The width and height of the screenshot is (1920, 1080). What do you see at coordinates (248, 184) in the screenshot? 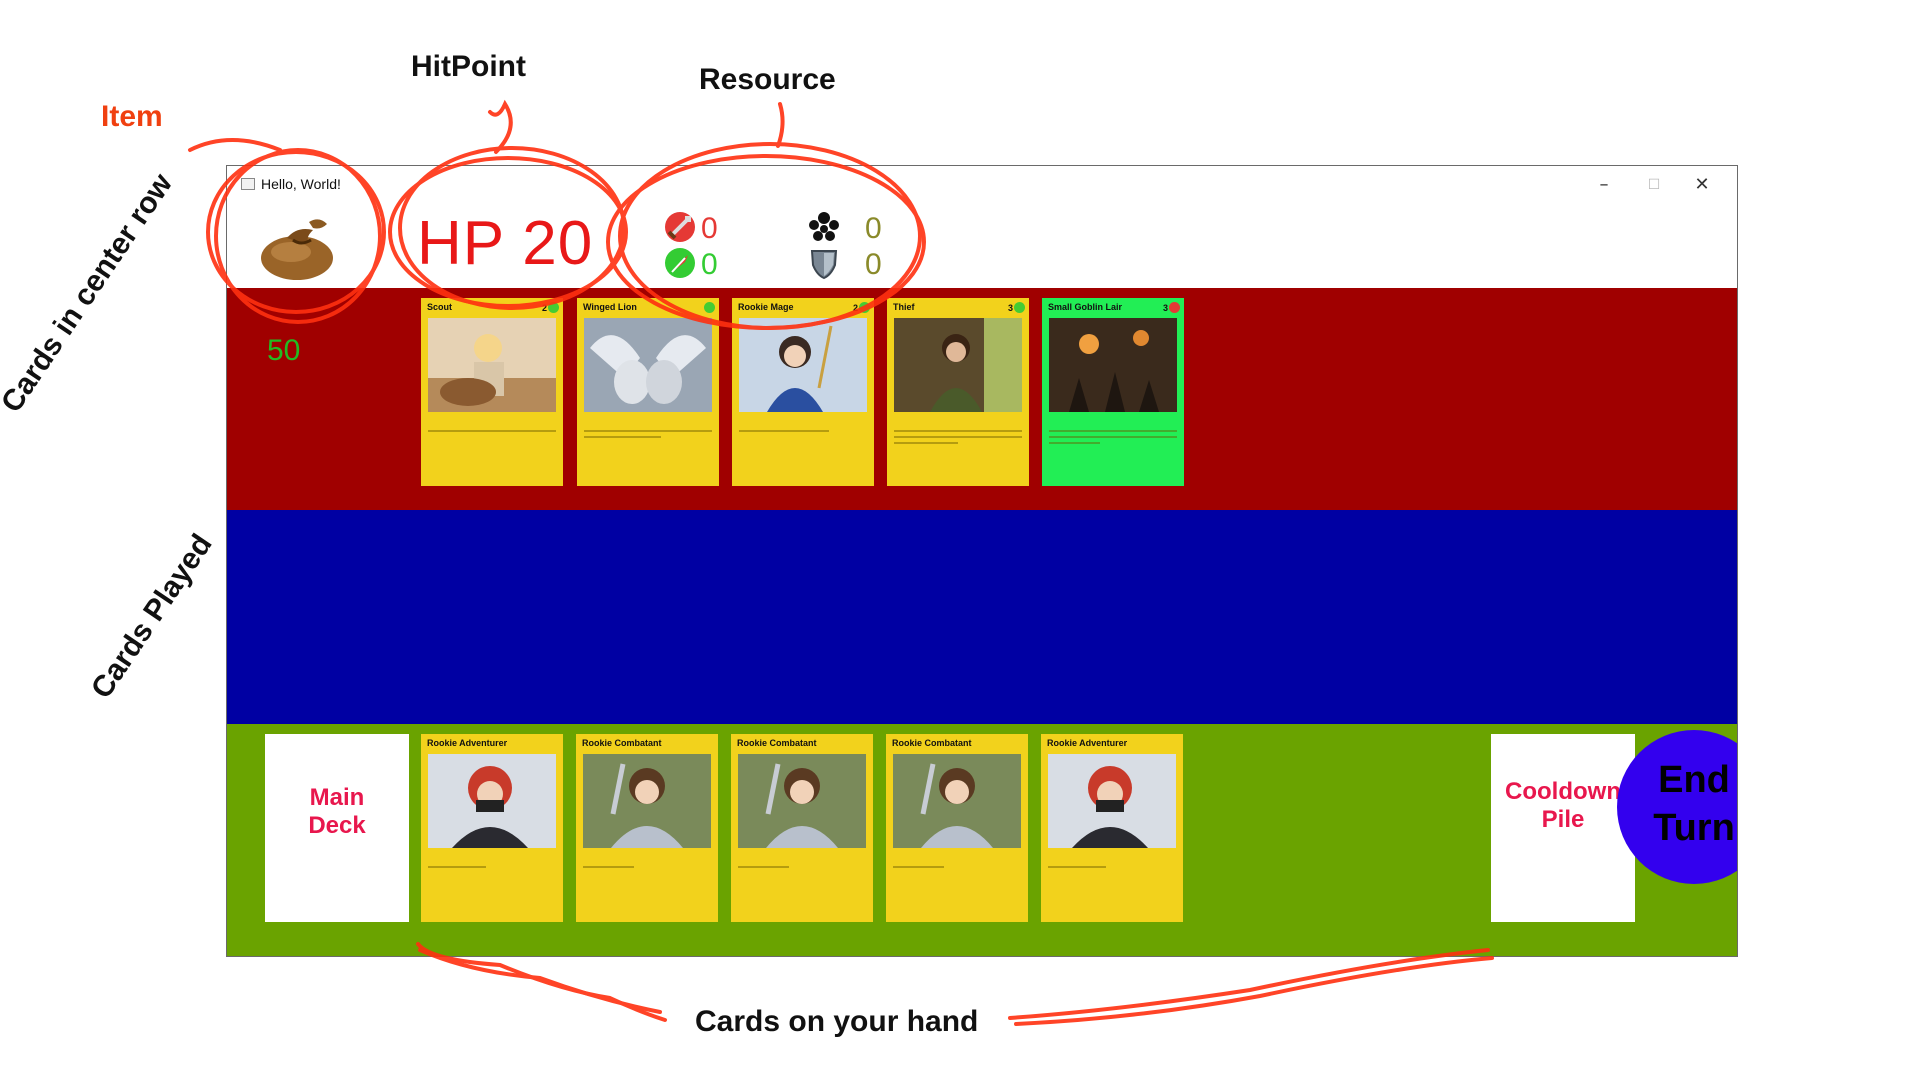
I see `app-icon` at bounding box center [248, 184].